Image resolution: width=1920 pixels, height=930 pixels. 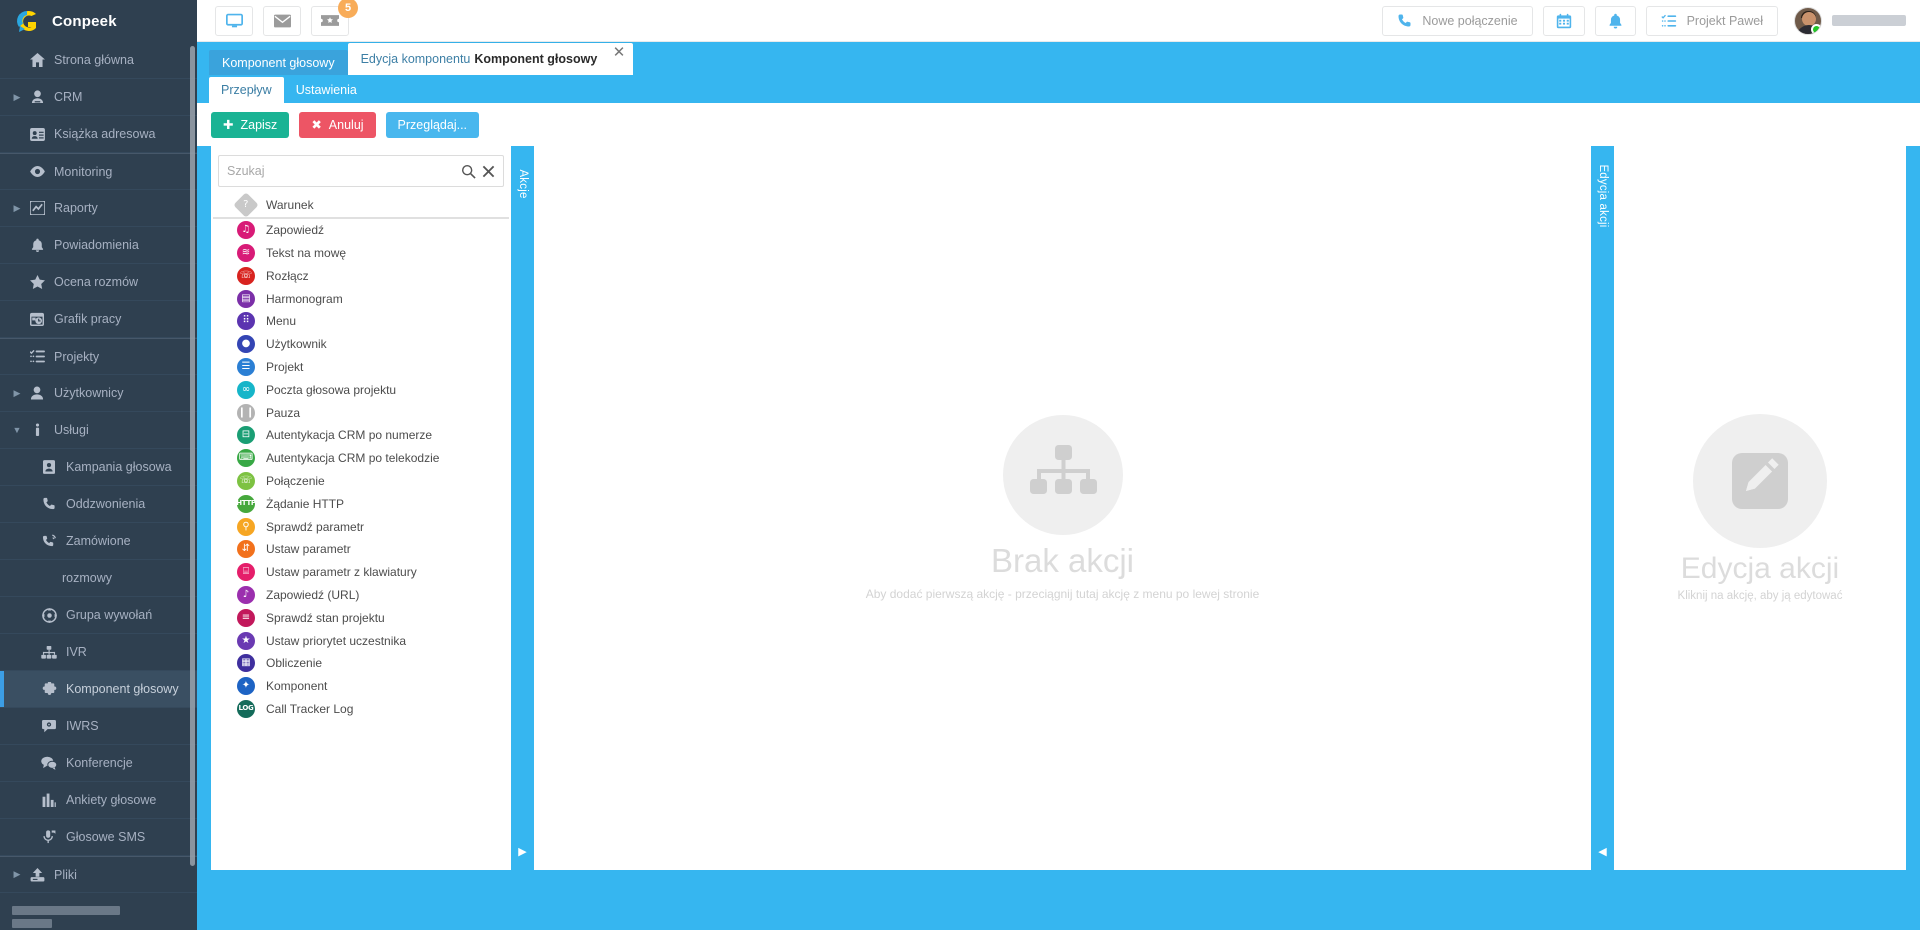 I want to click on action-list-item: ● Użytkownik, so click(x=361, y=344).